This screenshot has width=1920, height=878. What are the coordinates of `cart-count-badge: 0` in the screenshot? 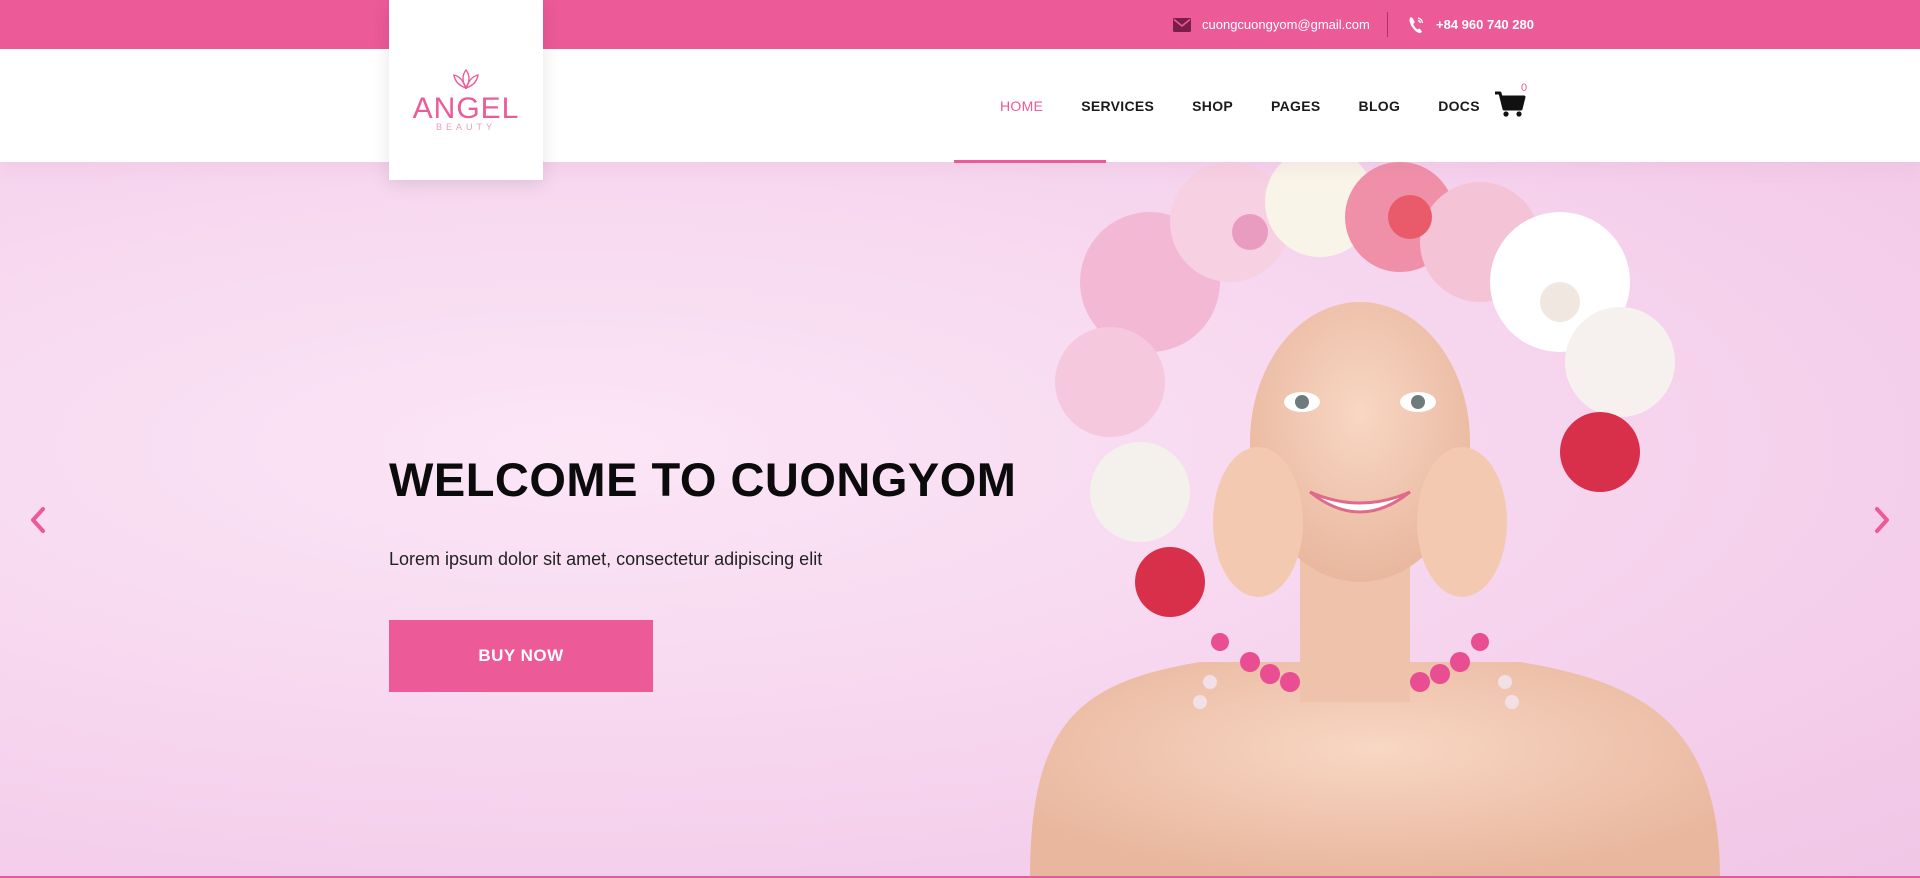 It's located at (1524, 88).